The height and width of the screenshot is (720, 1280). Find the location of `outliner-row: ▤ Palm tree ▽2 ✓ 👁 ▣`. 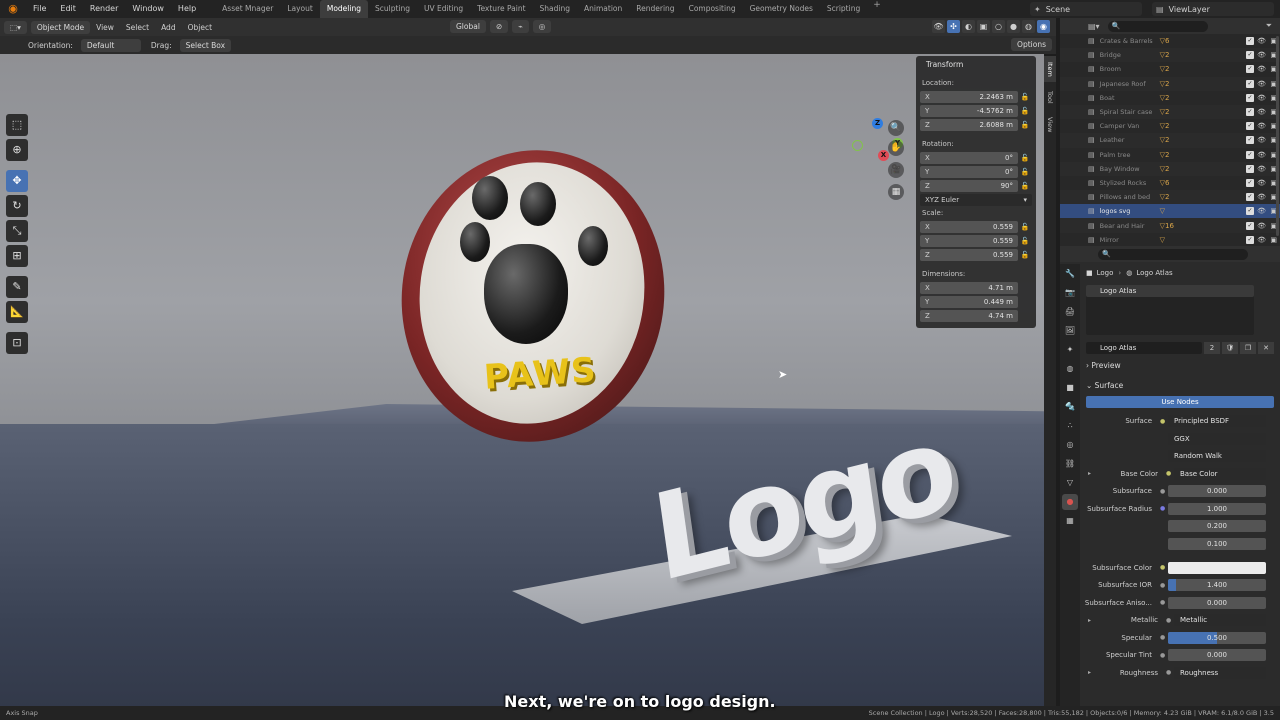

outliner-row: ▤ Palm tree ▽2 ✓ 👁 ▣ is located at coordinates (1170, 155).